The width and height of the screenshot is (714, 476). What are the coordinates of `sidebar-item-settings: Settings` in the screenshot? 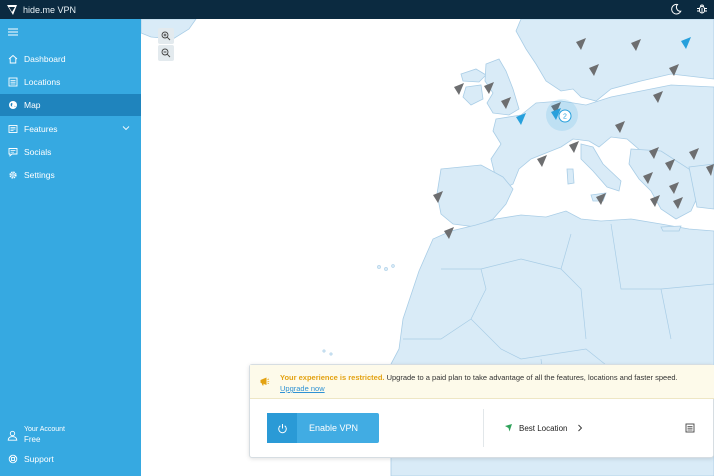 It's located at (70, 175).